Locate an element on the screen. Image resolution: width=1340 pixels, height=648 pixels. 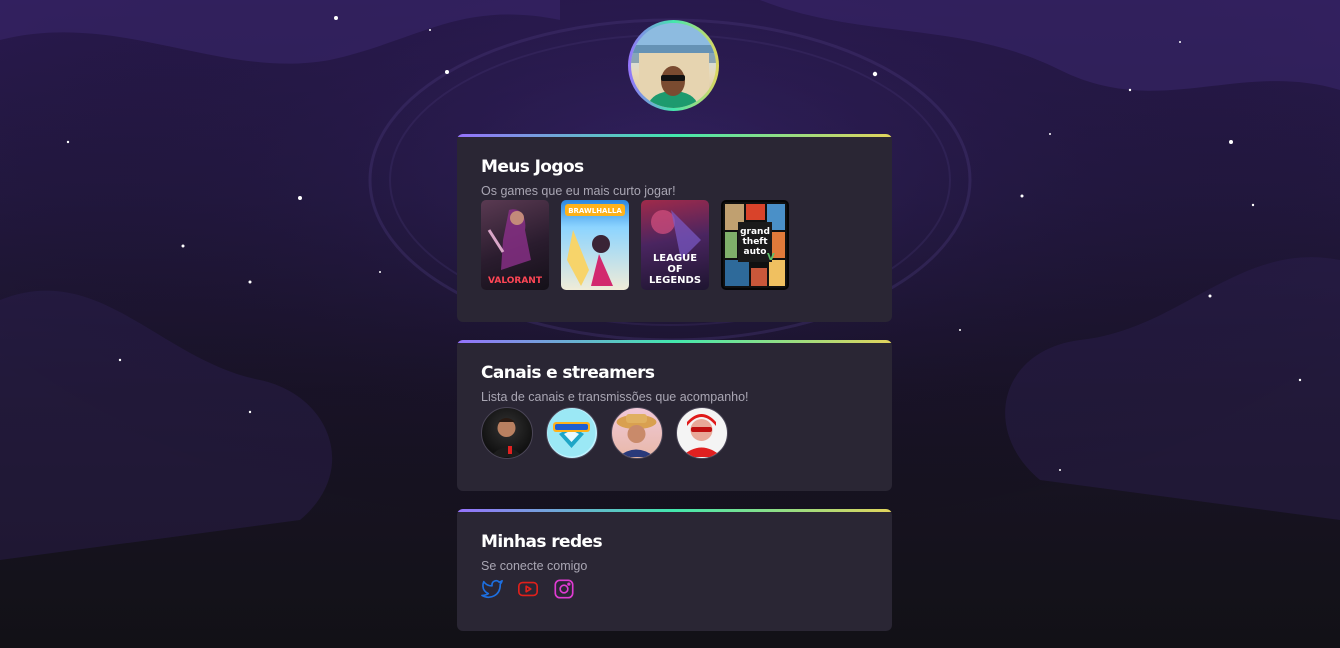
streamers-list is located at coordinates (674, 433).